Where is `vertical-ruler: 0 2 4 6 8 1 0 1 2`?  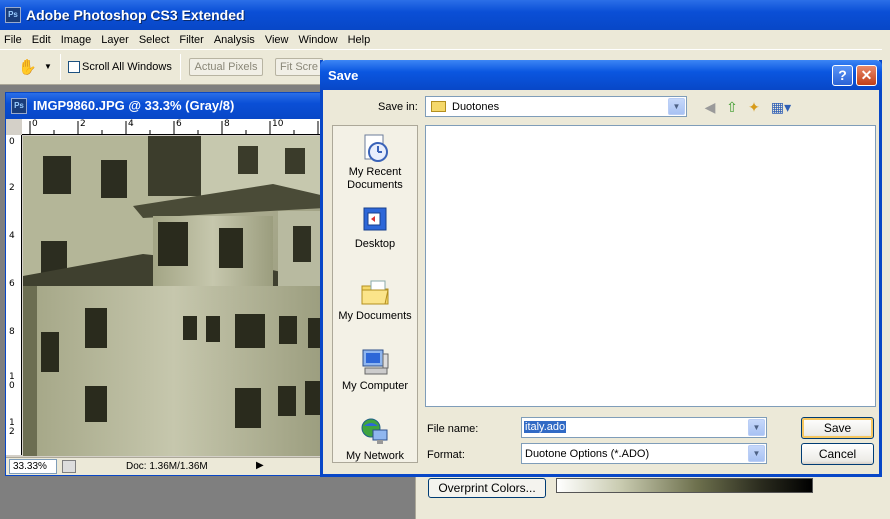 vertical-ruler: 0 2 4 6 8 1 0 1 2 is located at coordinates (14, 295).